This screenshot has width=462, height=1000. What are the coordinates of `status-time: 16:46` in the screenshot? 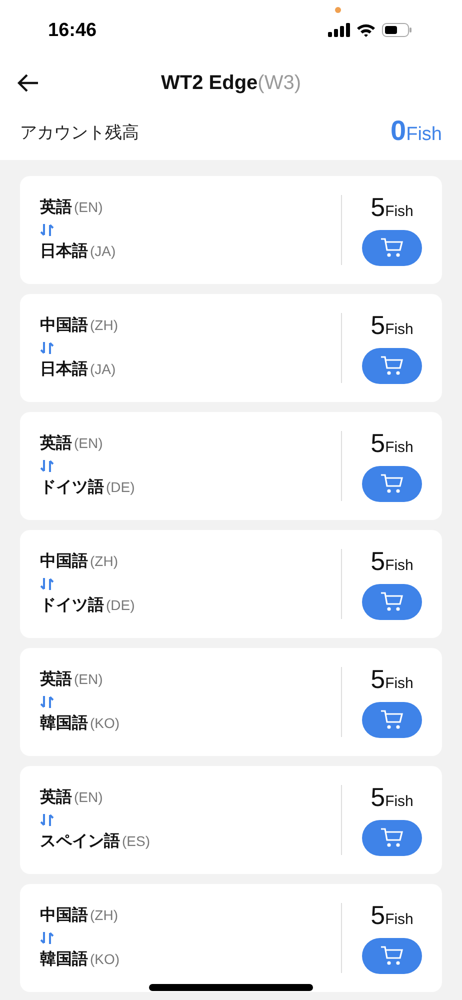 It's located at (72, 30).